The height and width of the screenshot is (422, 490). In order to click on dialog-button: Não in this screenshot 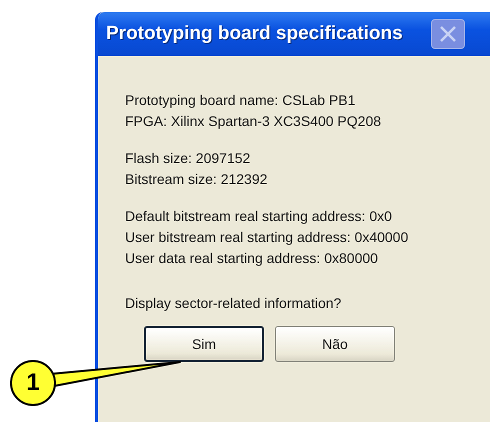, I will do `click(335, 344)`.